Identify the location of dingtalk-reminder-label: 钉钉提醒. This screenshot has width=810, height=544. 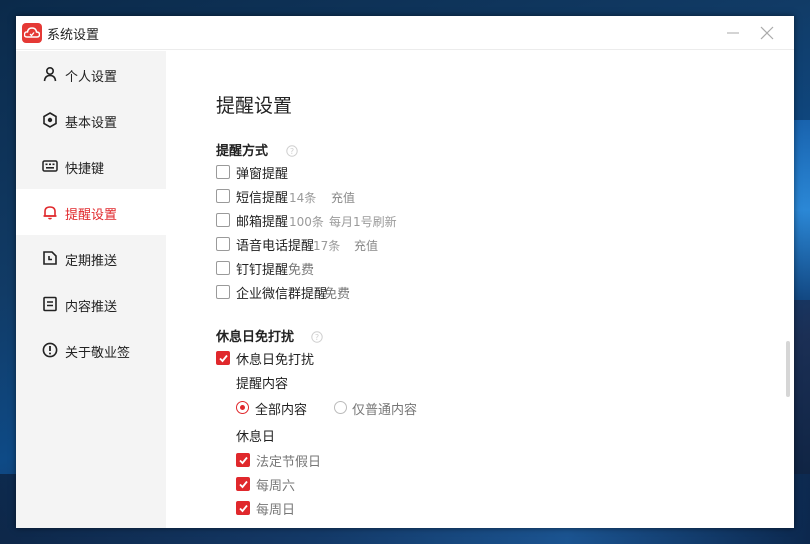
(262, 270).